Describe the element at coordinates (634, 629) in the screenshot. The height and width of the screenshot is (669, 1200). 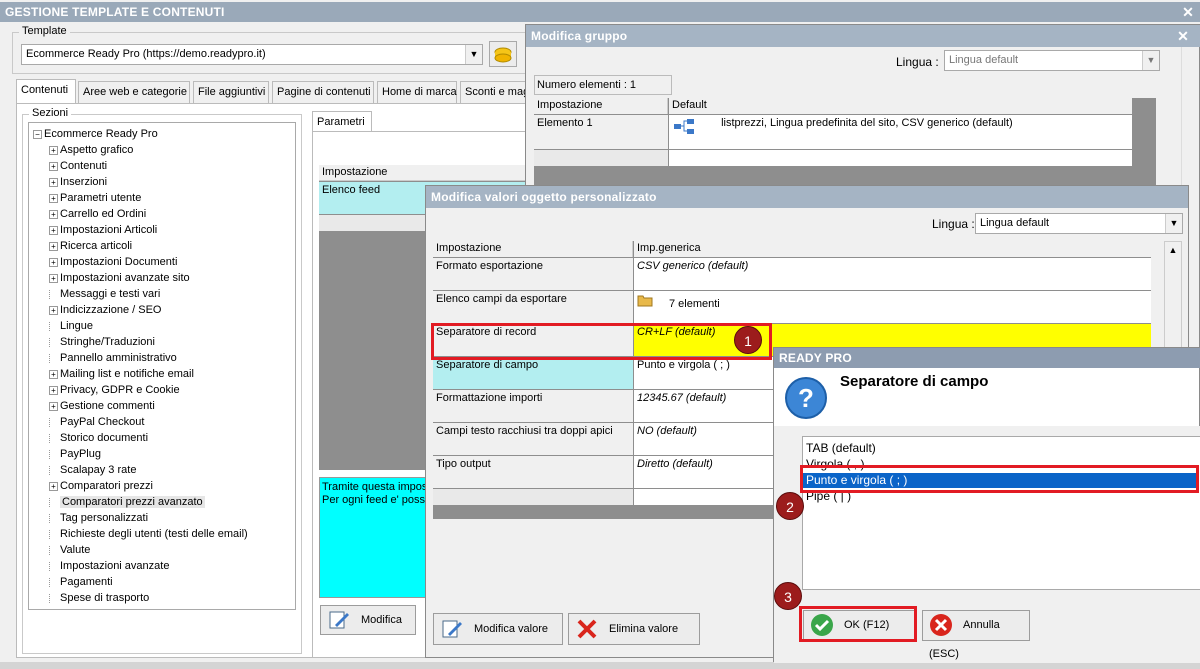
I see `elimina-valore-button: Elimina valore` at that location.